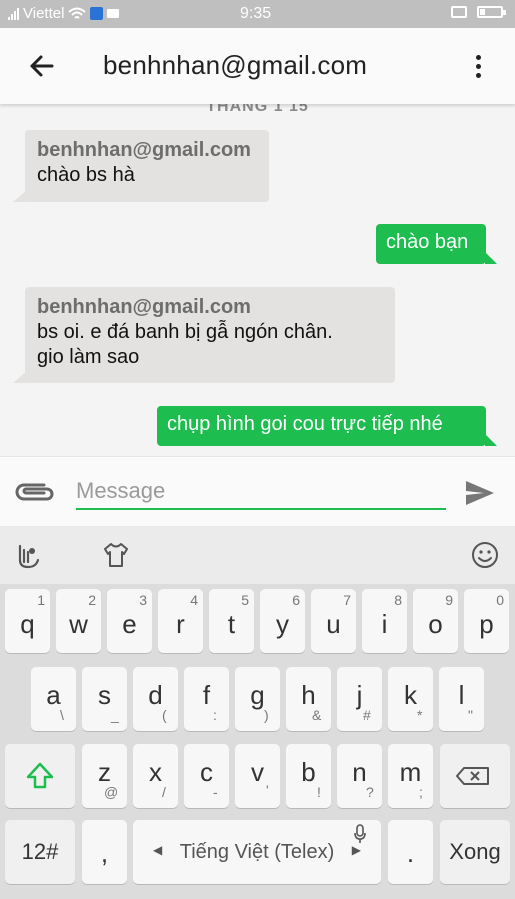 This screenshot has width=515, height=899. I want to click on status-bar: Viettel 9:35, so click(257, 14).